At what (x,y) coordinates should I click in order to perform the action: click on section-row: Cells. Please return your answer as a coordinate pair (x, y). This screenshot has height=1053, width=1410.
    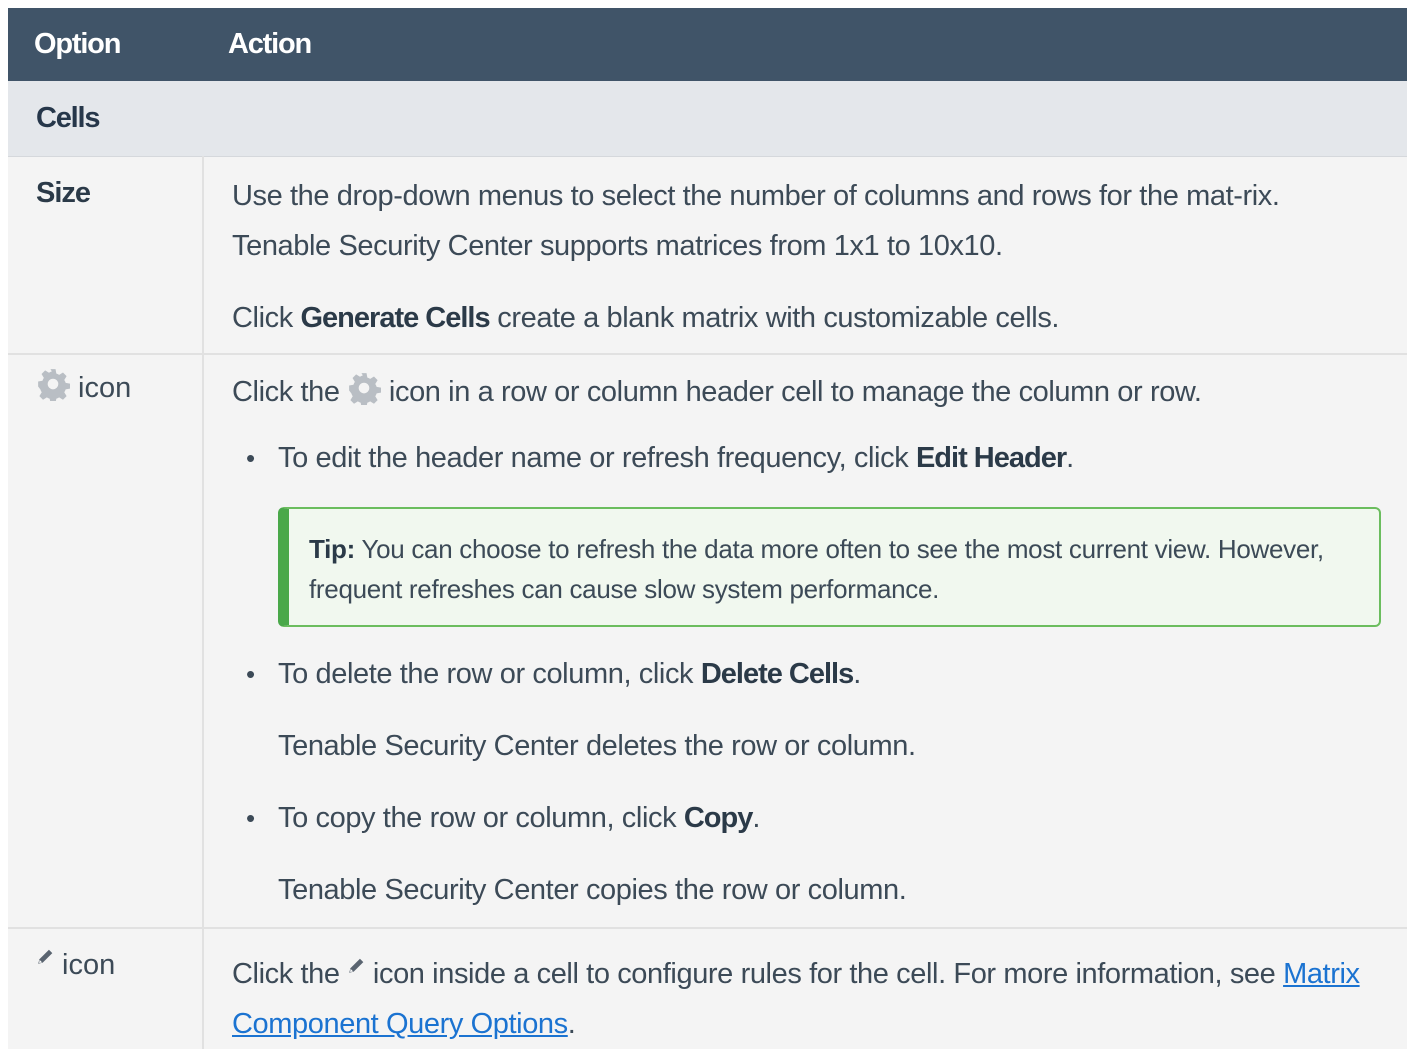
    Looking at the image, I should click on (707, 119).